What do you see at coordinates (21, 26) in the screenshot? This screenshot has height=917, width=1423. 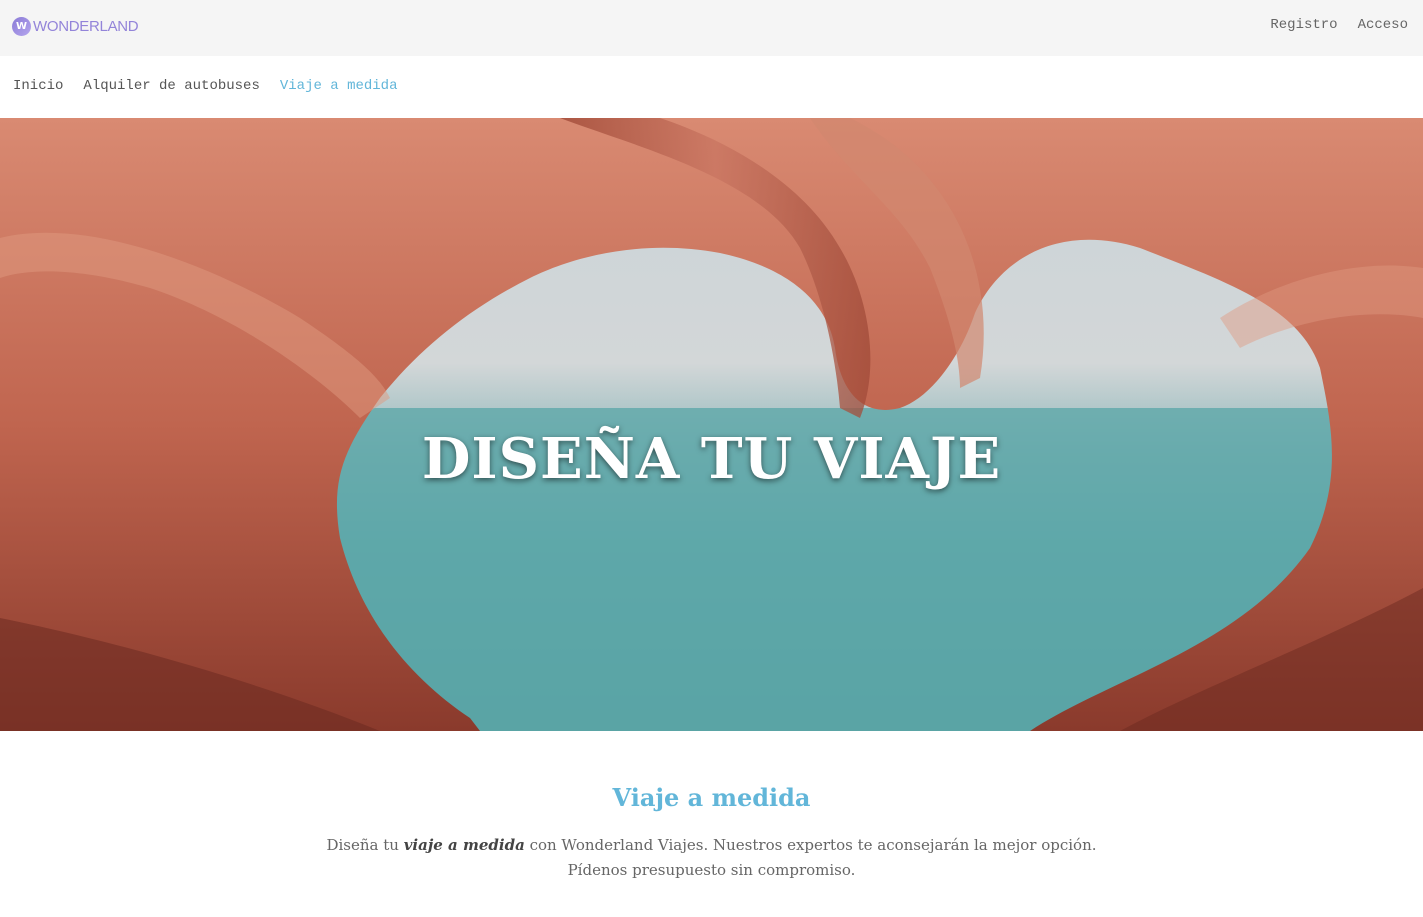 I see `logo-mark-icon: W` at bounding box center [21, 26].